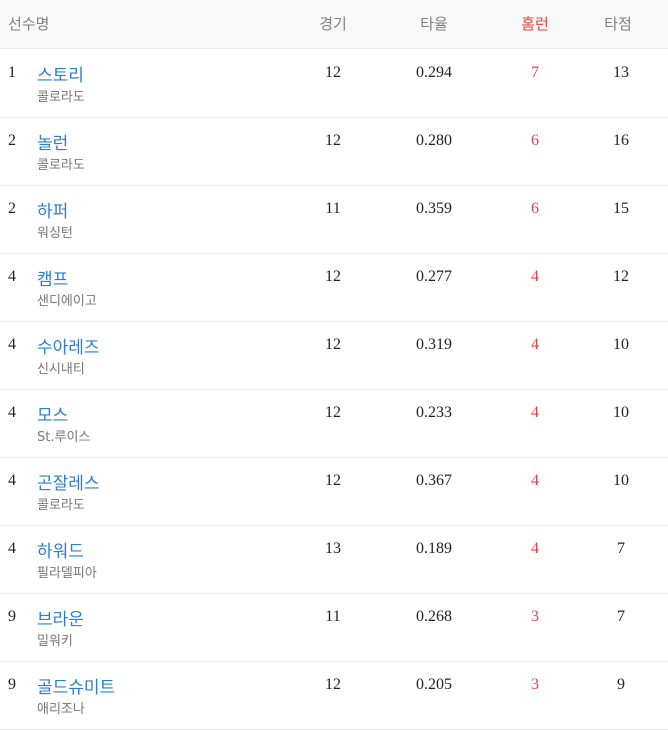 The width and height of the screenshot is (668, 731). Describe the element at coordinates (52, 277) in the screenshot. I see `player-name-link: 캠프` at that location.